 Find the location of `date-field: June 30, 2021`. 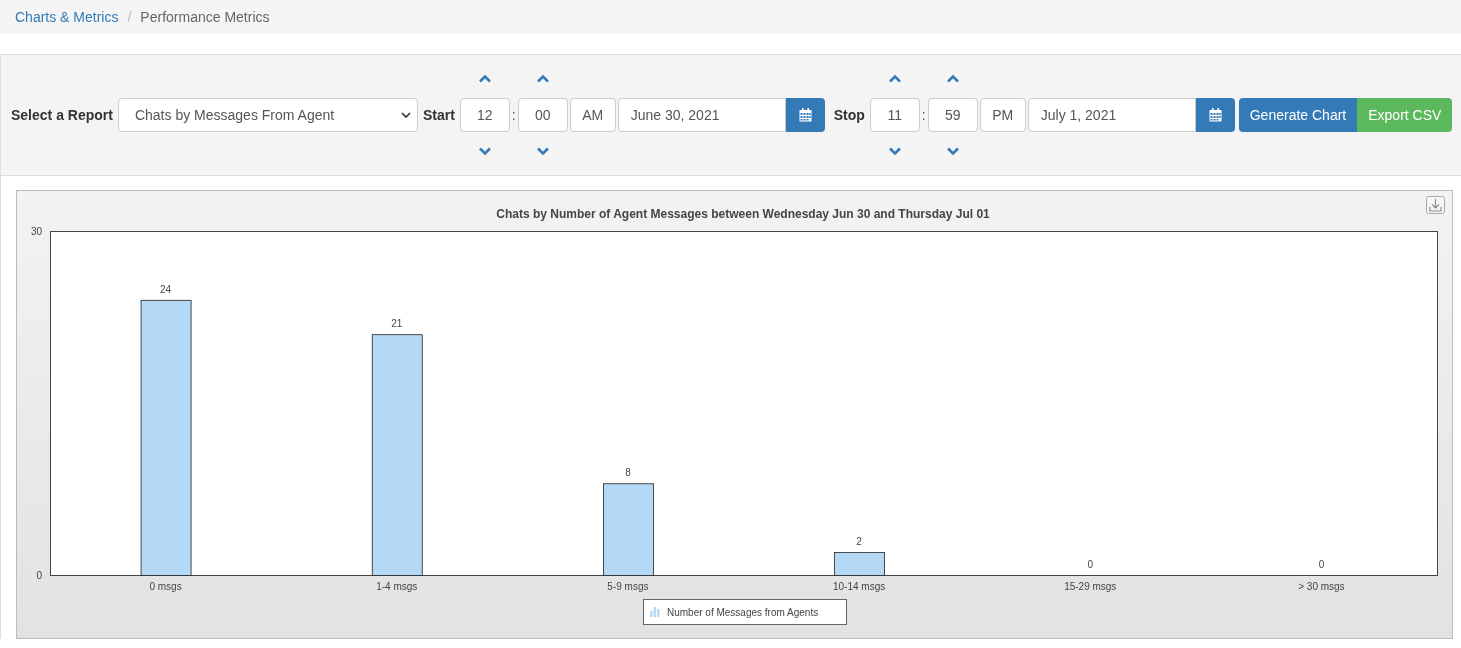

date-field: June 30, 2021 is located at coordinates (701, 115).